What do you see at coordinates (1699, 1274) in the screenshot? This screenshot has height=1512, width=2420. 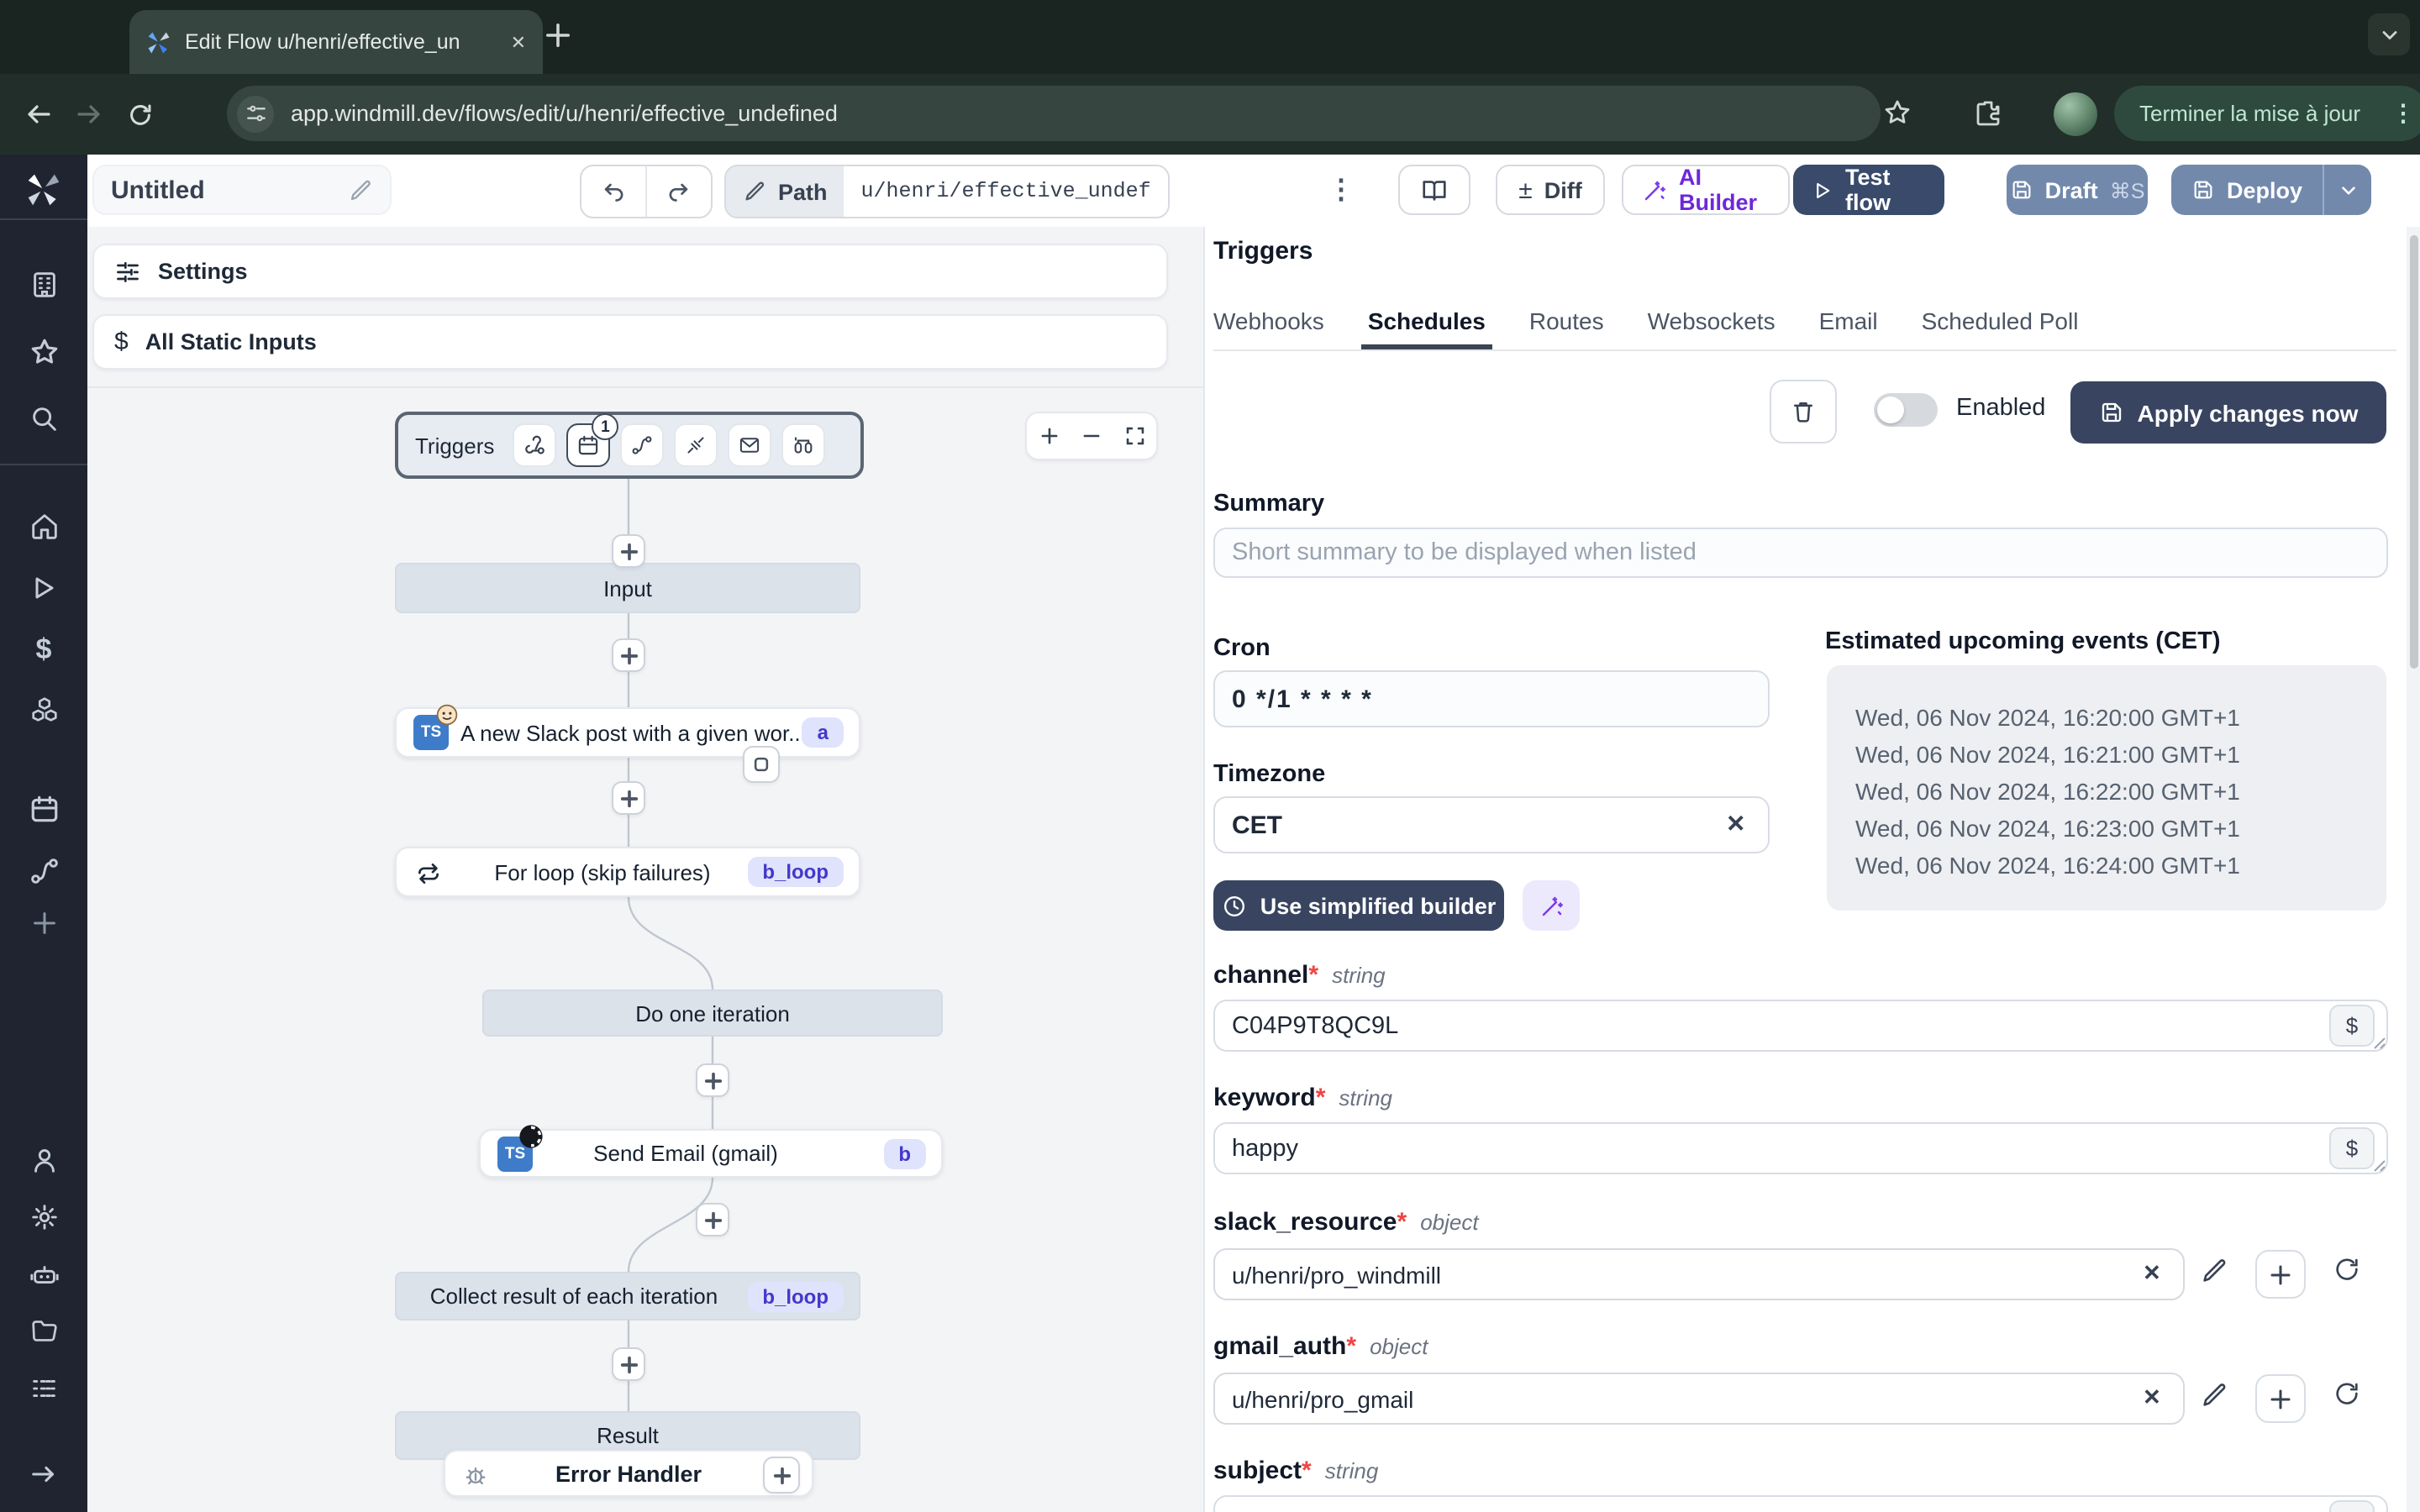 I see `slack-resource-input` at bounding box center [1699, 1274].